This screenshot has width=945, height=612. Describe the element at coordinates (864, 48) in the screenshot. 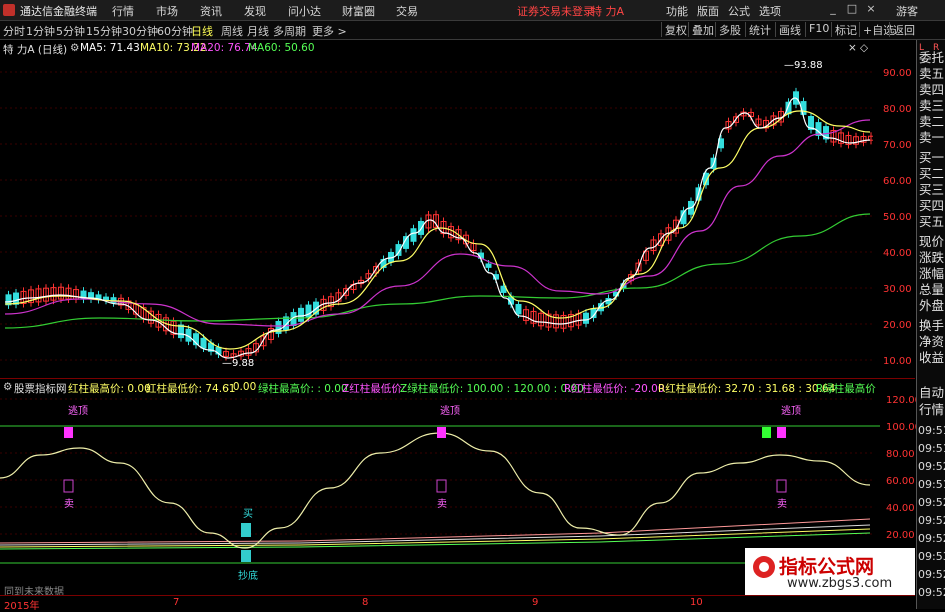

I see `expand-icon: ◇` at that location.